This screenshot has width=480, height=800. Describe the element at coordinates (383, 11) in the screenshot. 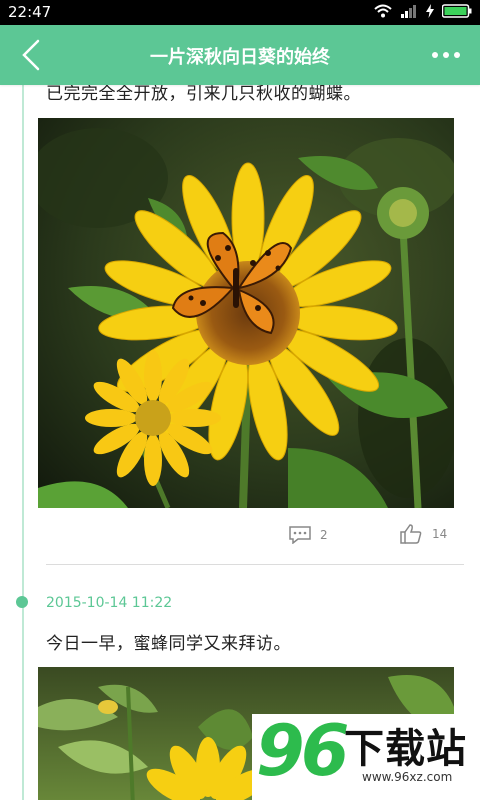

I see `wifi-icon` at that location.